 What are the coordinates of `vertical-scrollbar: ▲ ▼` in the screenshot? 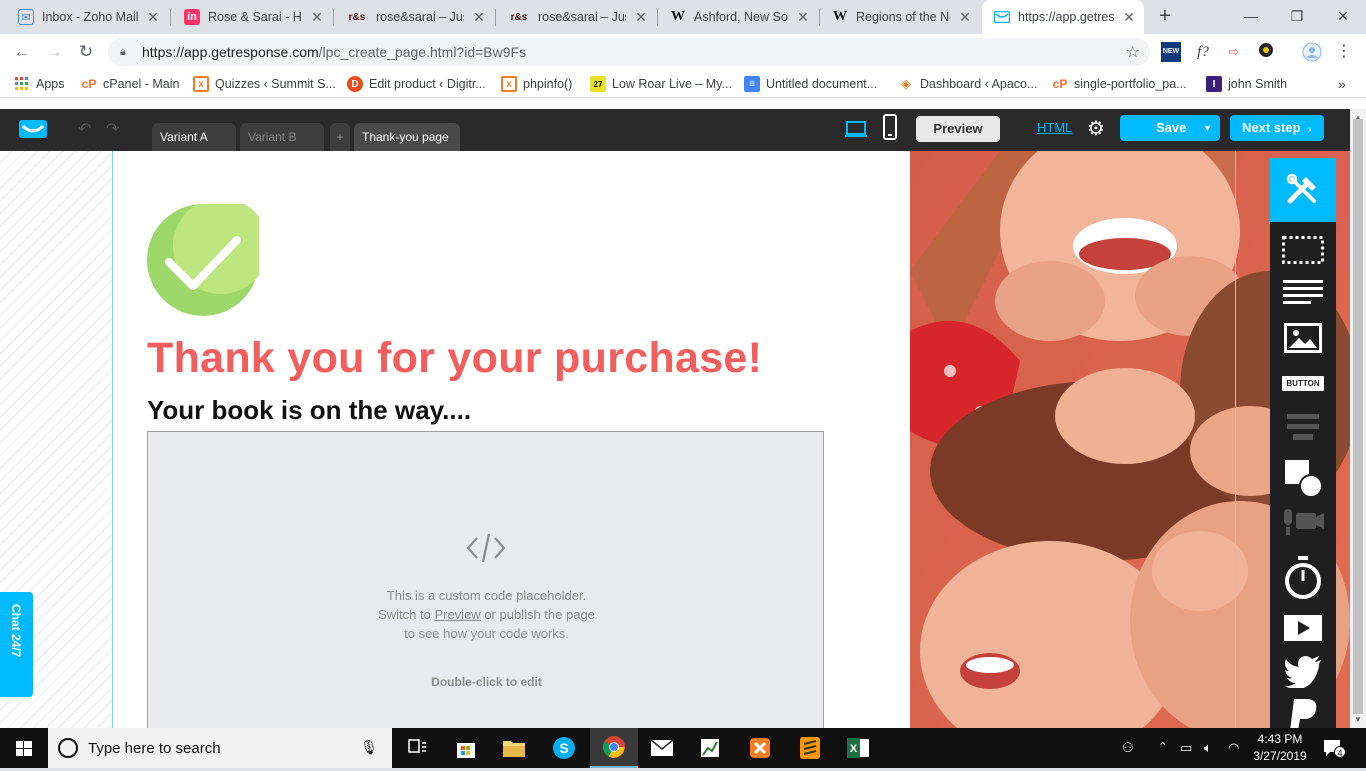 It's located at (1358, 418).